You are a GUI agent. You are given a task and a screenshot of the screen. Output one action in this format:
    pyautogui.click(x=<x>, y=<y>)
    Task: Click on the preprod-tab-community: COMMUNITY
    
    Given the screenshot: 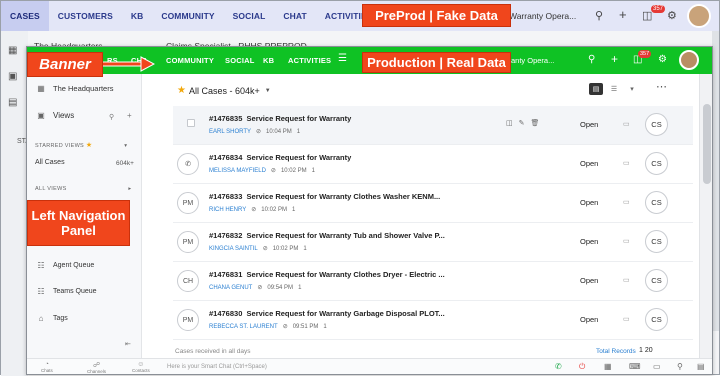 What is the action you would take?
    pyautogui.click(x=187, y=16)
    